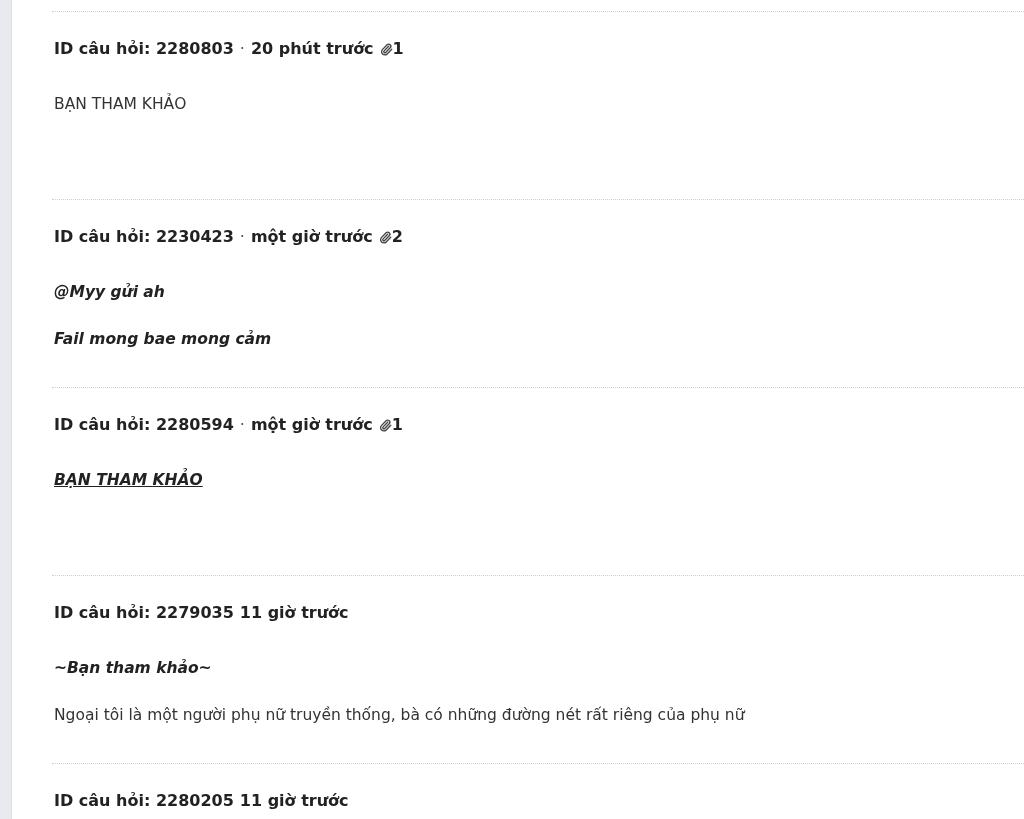 This screenshot has width=1024, height=819. What do you see at coordinates (397, 237) in the screenshot?
I see `attachment-count: 2` at bounding box center [397, 237].